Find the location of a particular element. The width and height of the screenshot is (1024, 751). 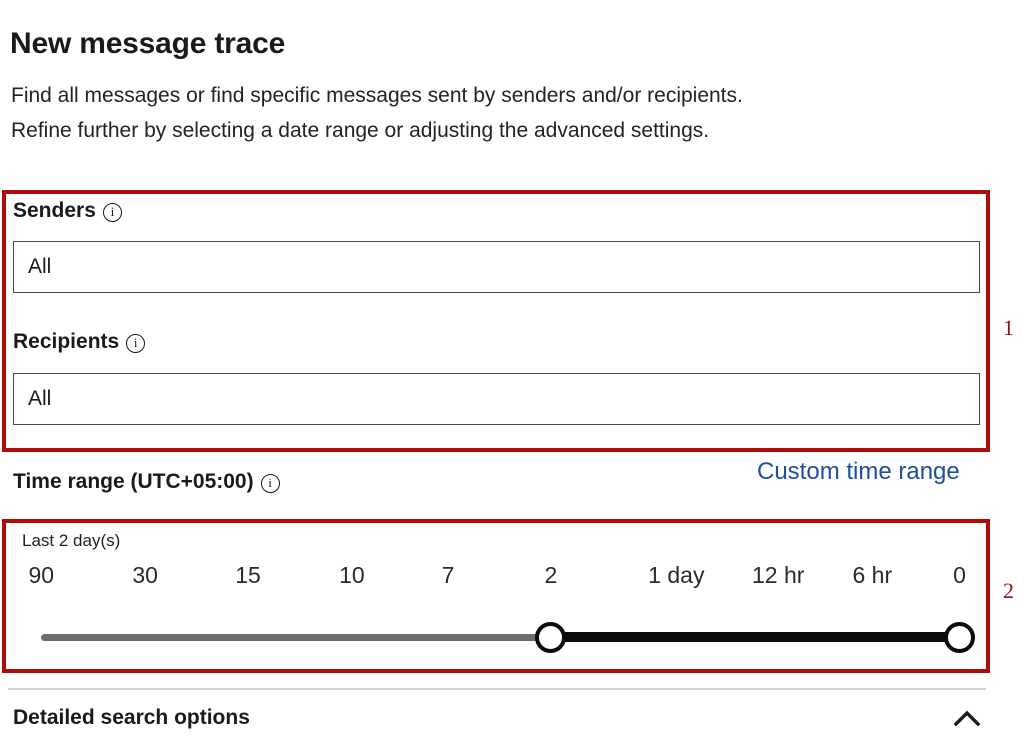

annotation-number-1: 1 is located at coordinates (1008, 327).